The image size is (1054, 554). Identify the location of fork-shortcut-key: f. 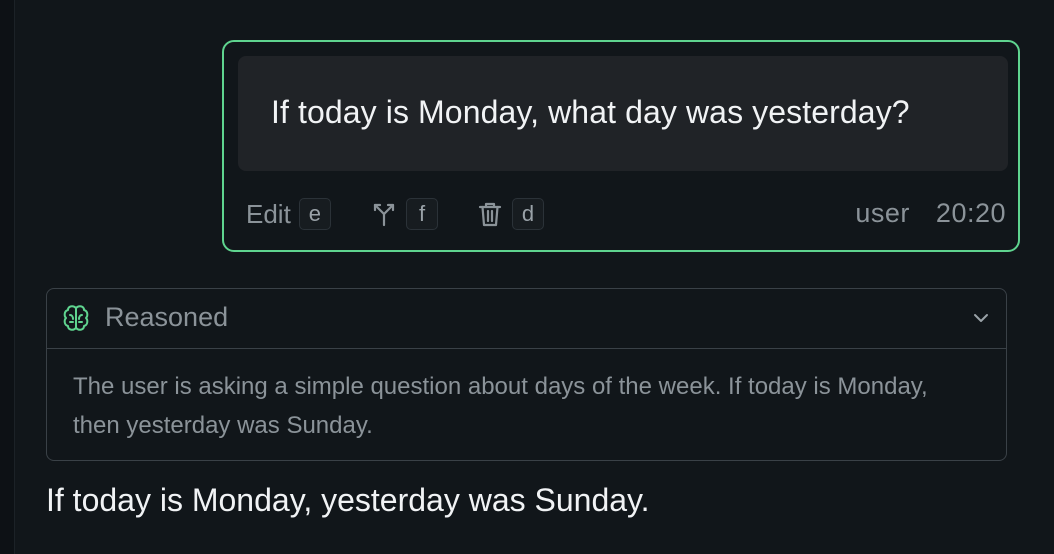
(422, 214).